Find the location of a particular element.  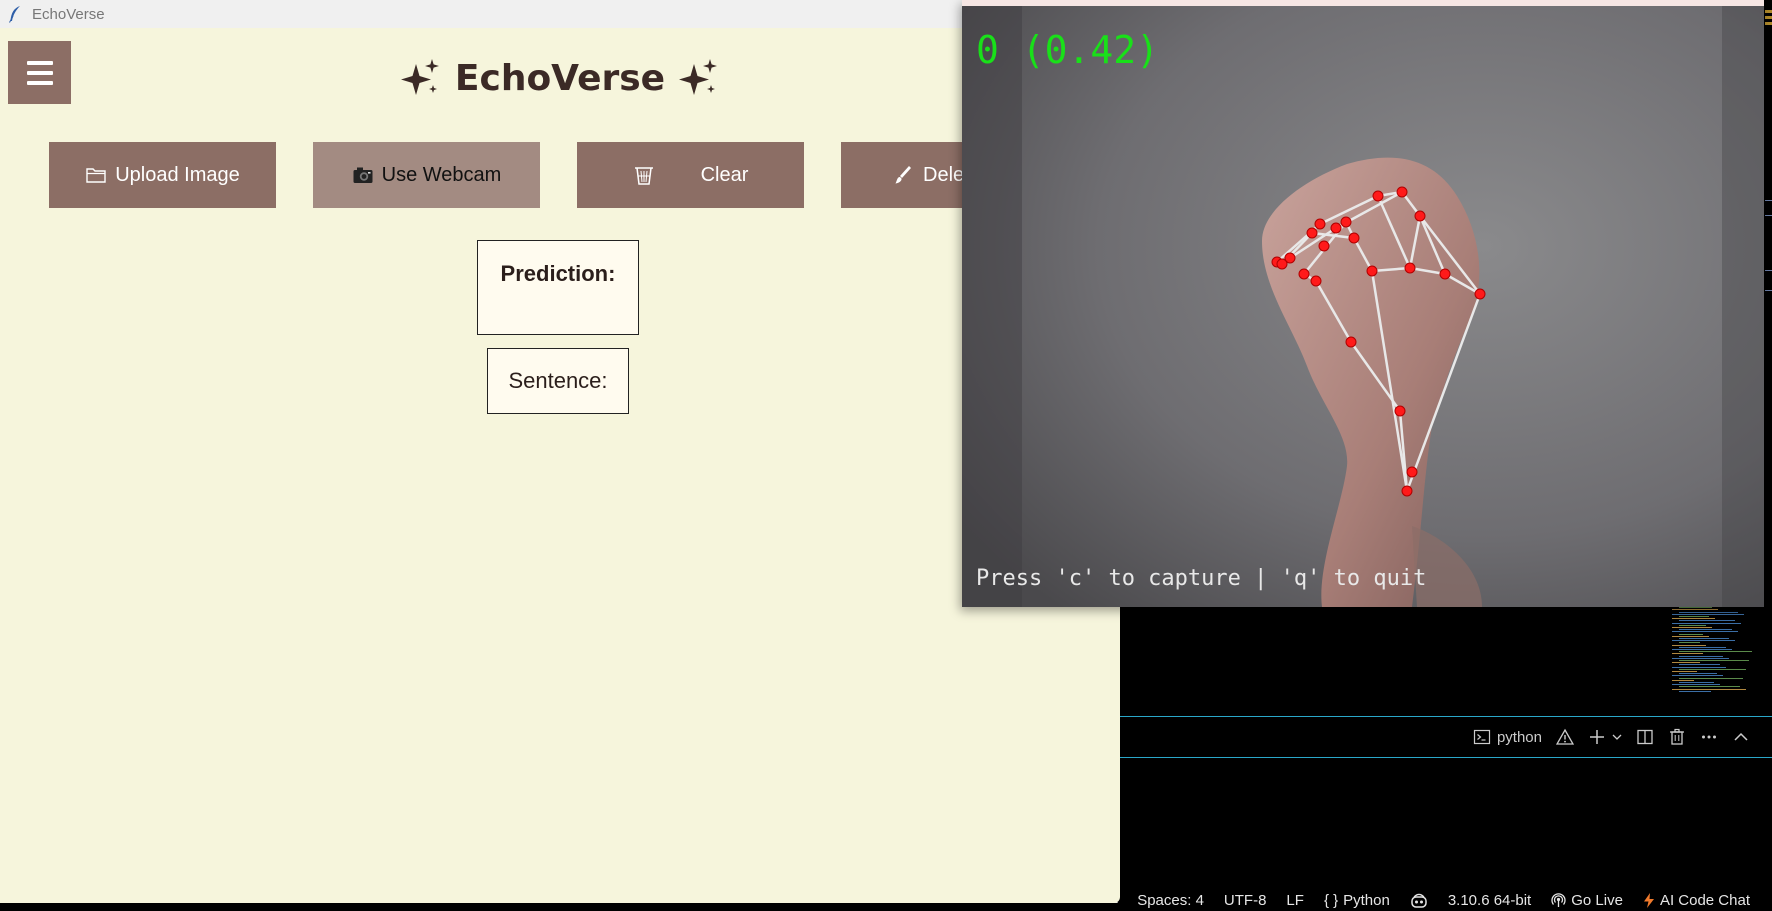

app-title: EchoVerse is located at coordinates (560, 78).